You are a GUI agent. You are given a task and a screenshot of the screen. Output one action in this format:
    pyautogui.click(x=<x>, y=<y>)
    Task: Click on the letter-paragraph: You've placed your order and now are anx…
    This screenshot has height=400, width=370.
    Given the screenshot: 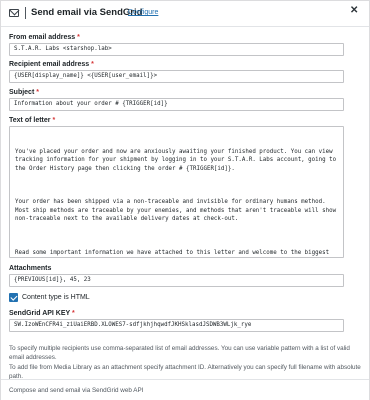 What is the action you would take?
    pyautogui.click(x=177, y=160)
    